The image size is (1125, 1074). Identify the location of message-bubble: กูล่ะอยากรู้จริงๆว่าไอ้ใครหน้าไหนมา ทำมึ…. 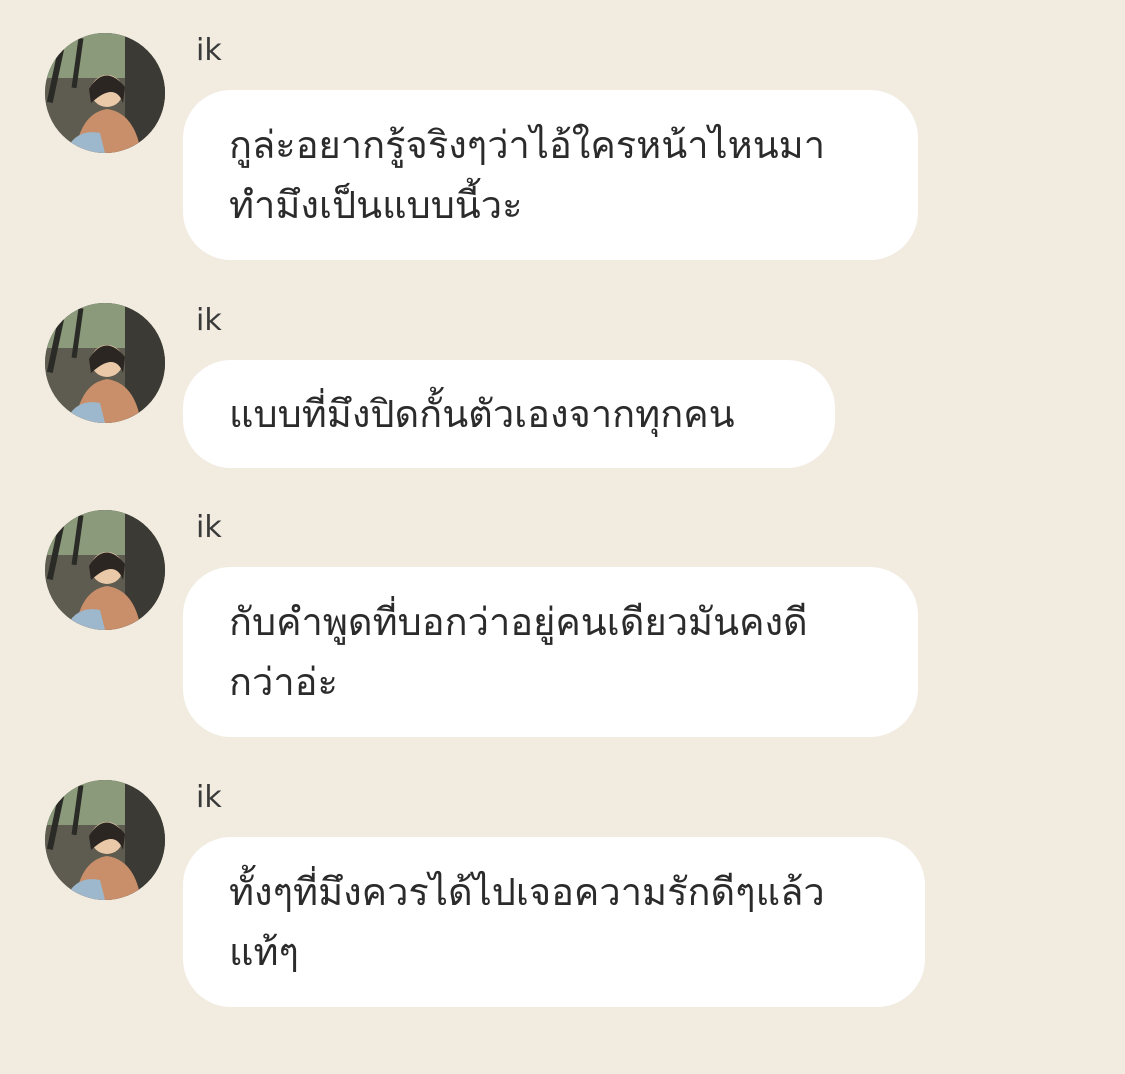
(550, 175).